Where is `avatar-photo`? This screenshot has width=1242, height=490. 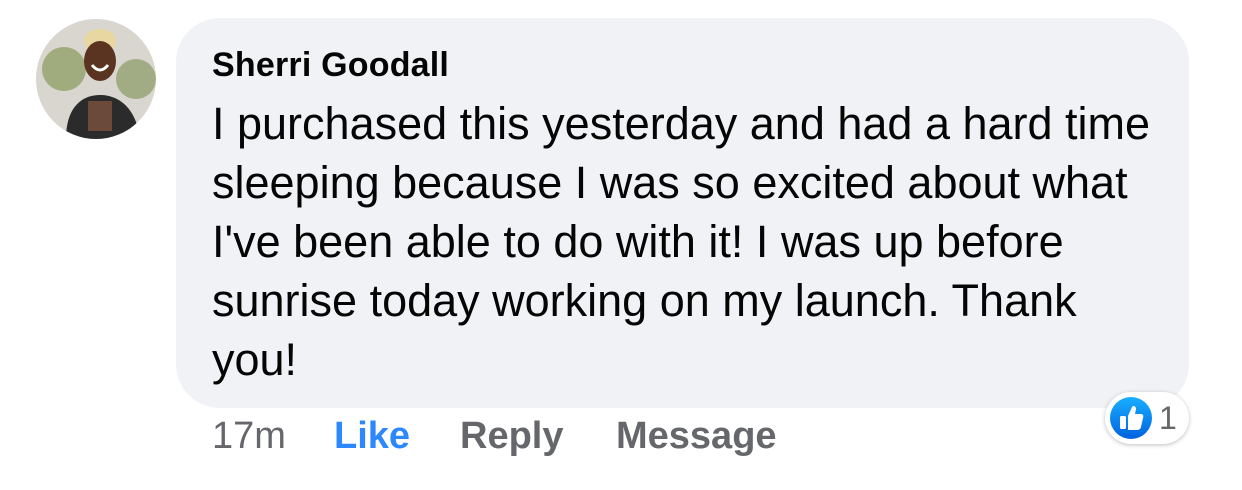 avatar-photo is located at coordinates (96, 79).